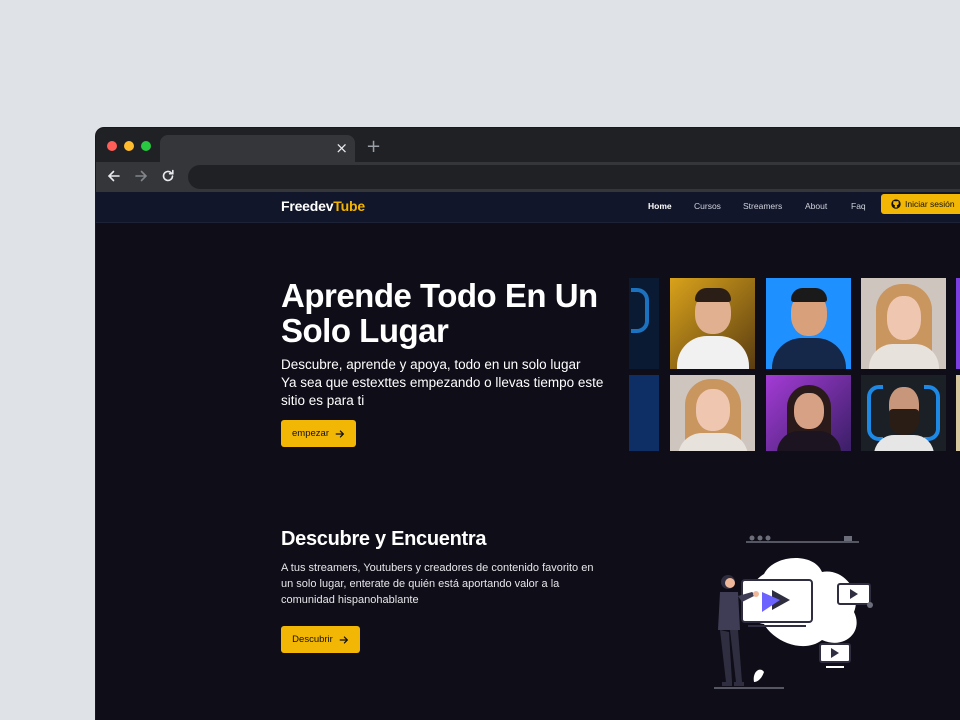  What do you see at coordinates (310, 433) in the screenshot?
I see `empezar-label: empezar` at bounding box center [310, 433].